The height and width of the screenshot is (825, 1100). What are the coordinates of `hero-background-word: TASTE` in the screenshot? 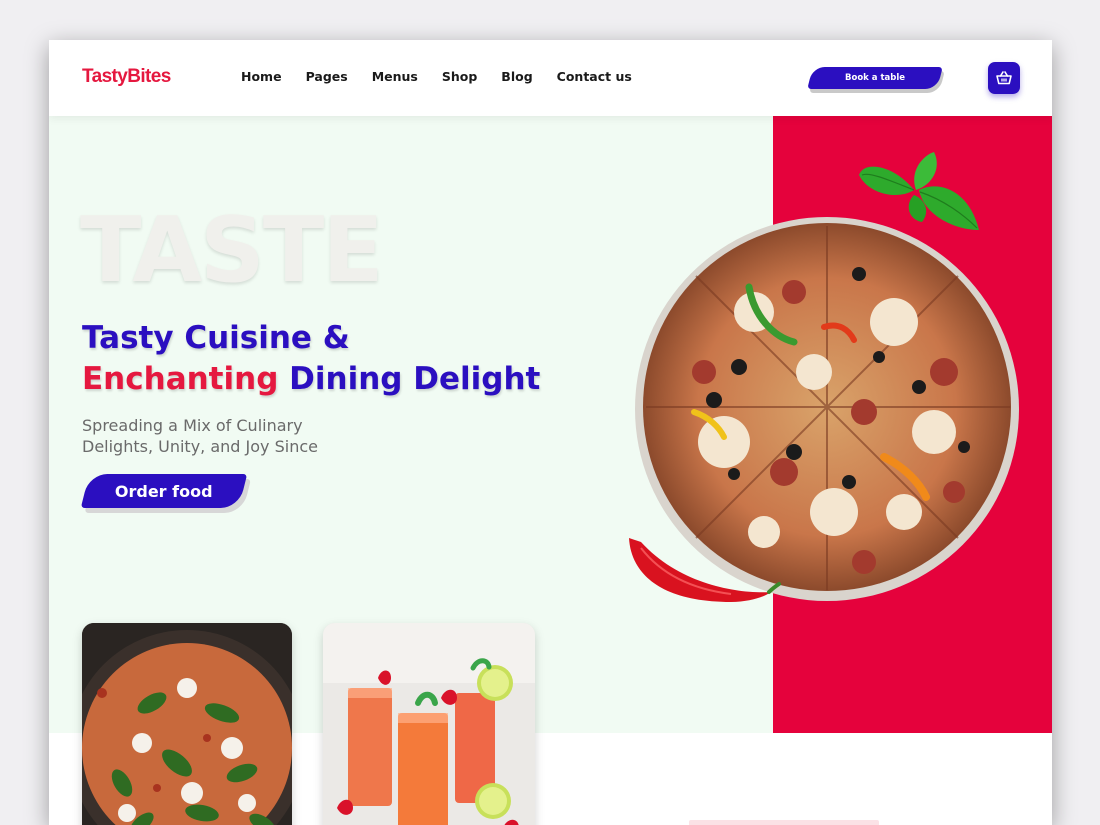 It's located at (232, 250).